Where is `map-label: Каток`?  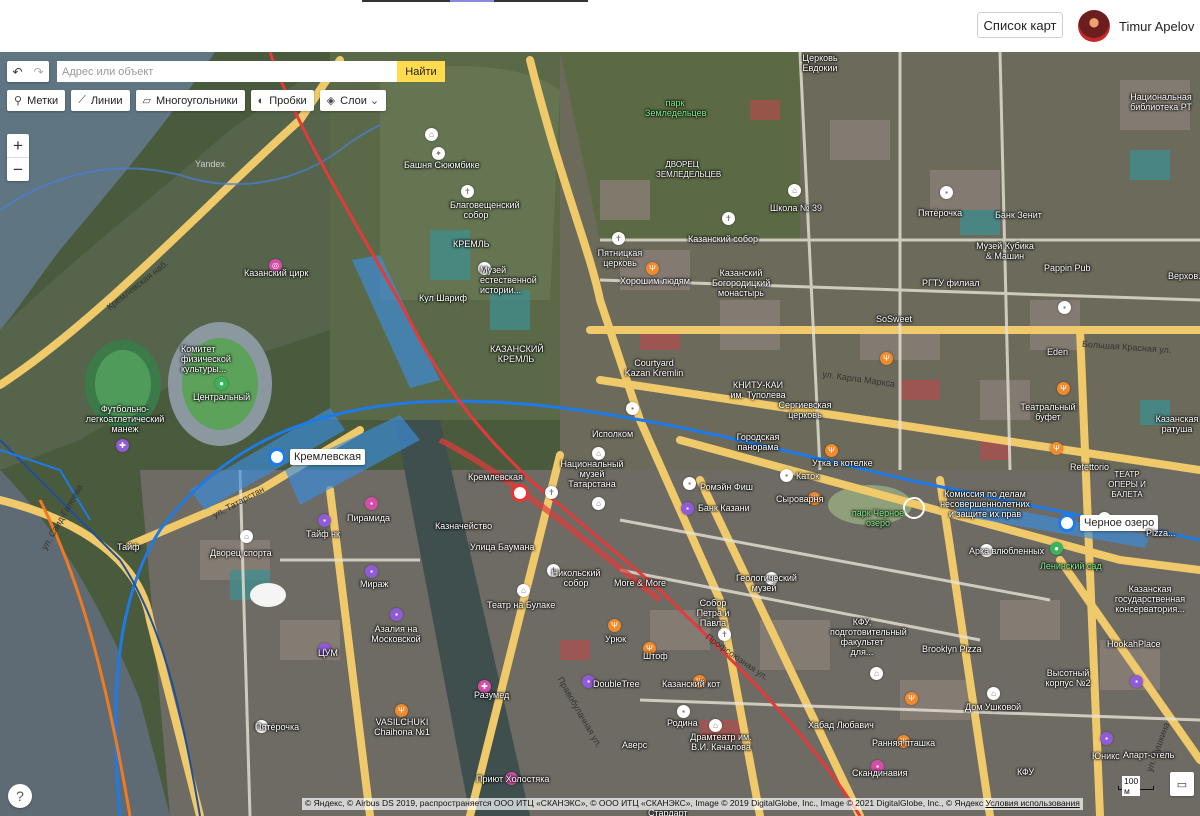 map-label: Каток is located at coordinates (808, 476).